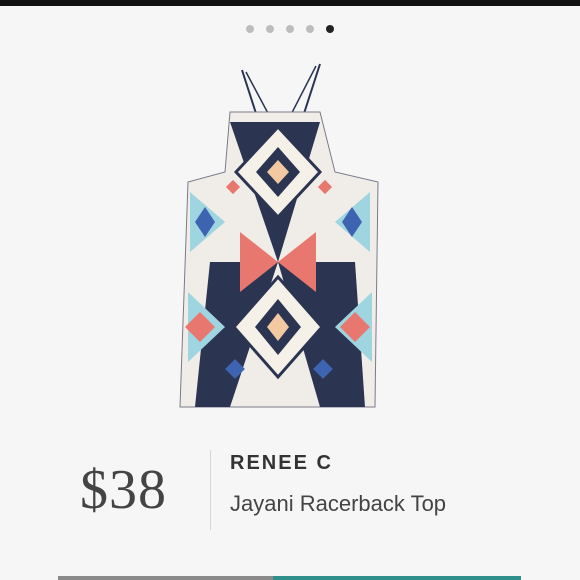 The height and width of the screenshot is (580, 580). Describe the element at coordinates (165, 578) in the screenshot. I see `bottom-divider` at that location.